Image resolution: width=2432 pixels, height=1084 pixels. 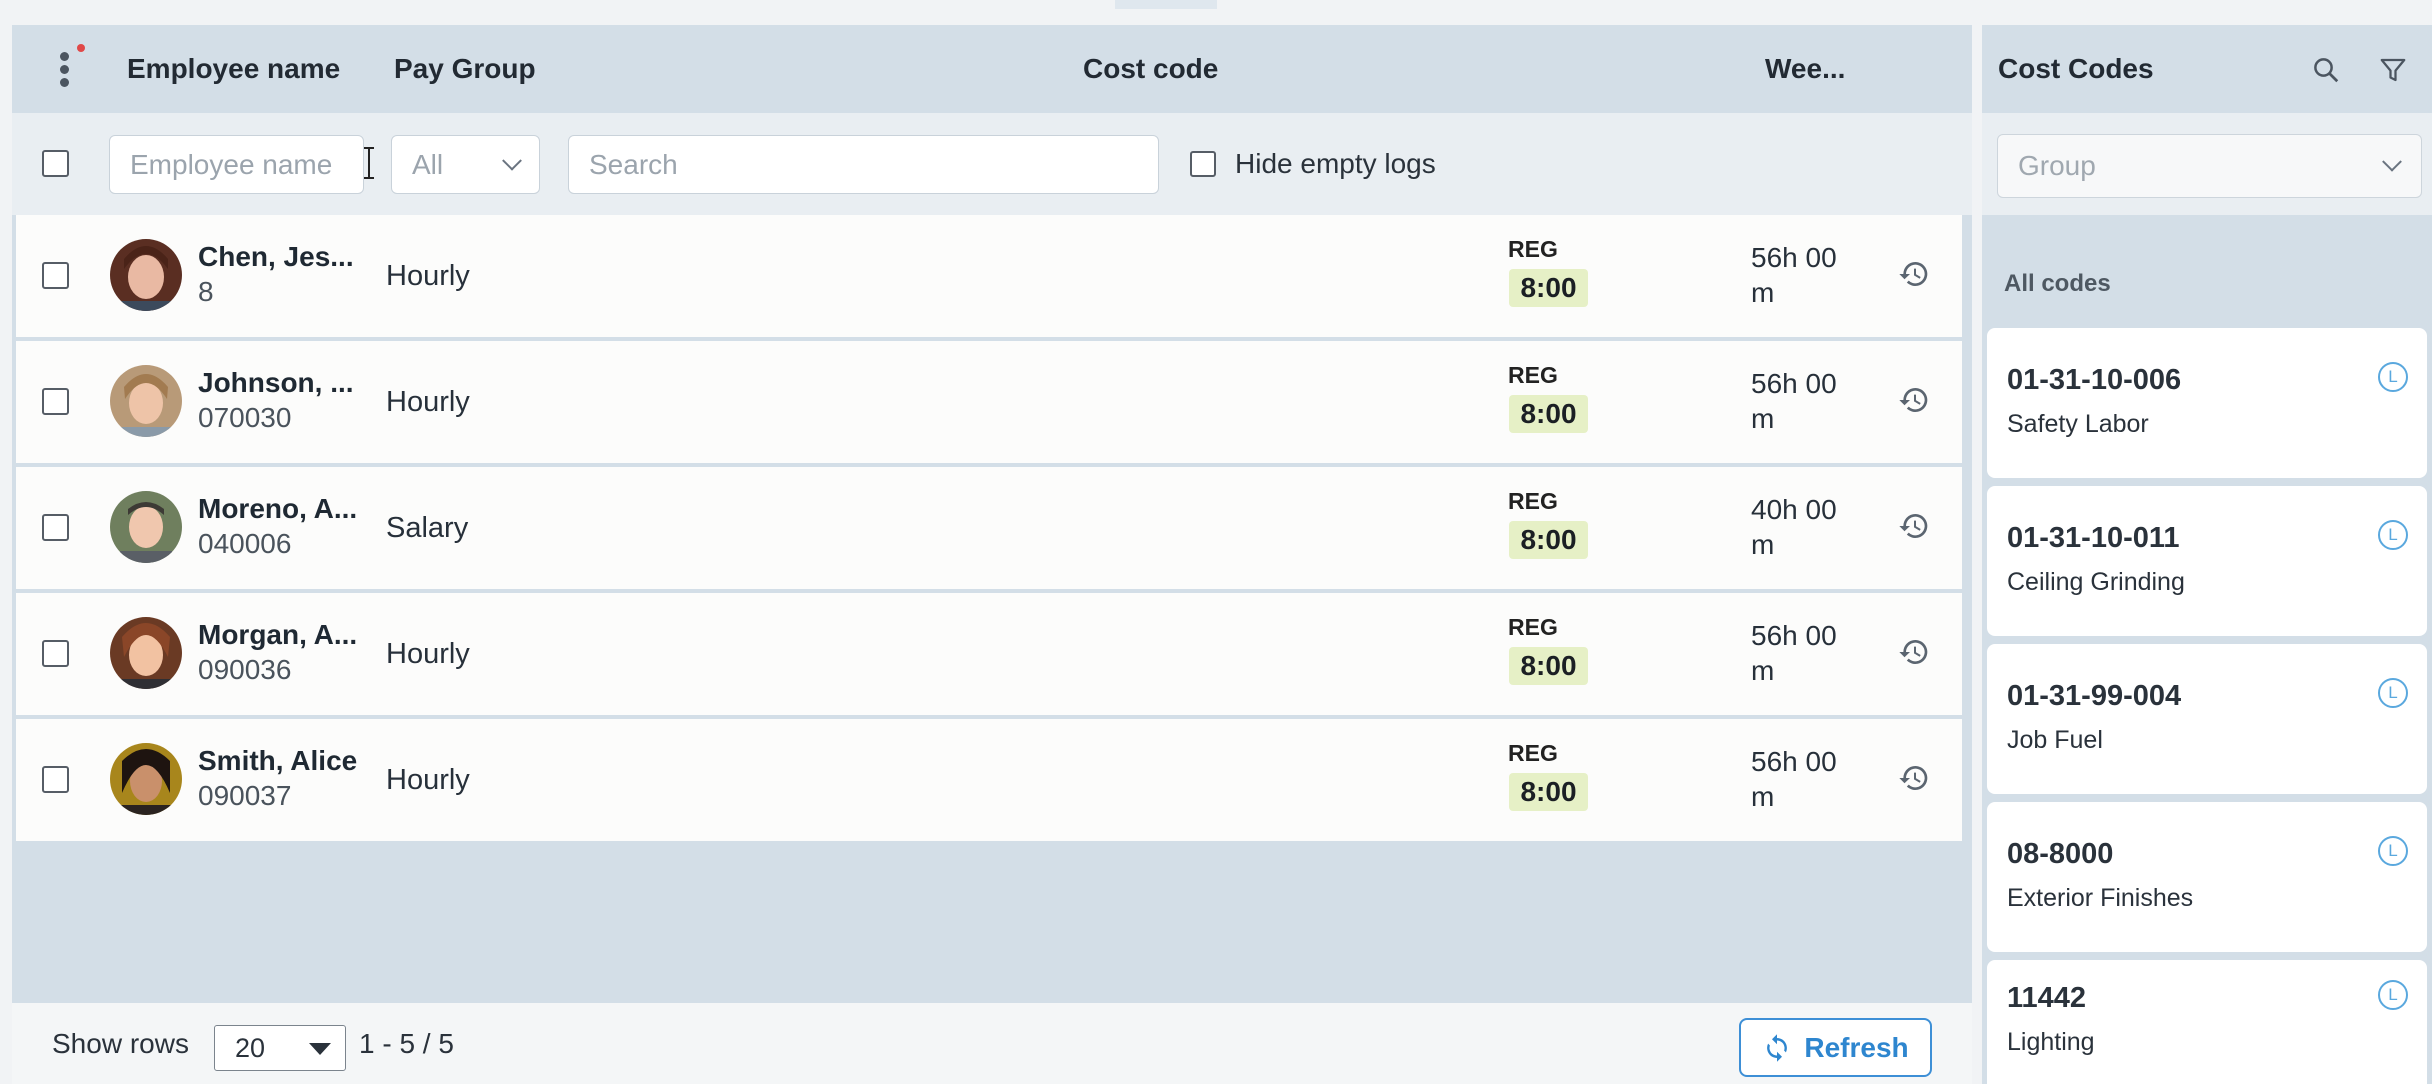 What do you see at coordinates (2093, 538) in the screenshot?
I see `cost-code-number: 01-31-10-011` at bounding box center [2093, 538].